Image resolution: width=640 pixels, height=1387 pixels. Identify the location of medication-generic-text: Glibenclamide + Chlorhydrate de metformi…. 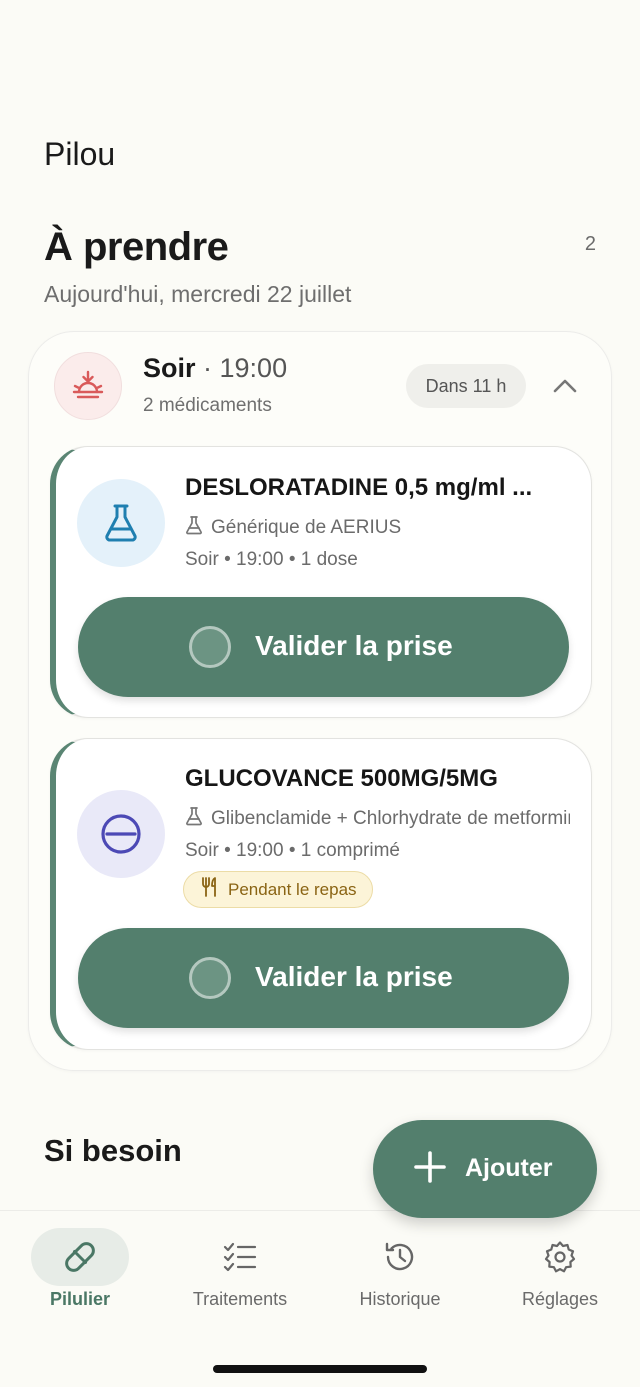
(390, 818).